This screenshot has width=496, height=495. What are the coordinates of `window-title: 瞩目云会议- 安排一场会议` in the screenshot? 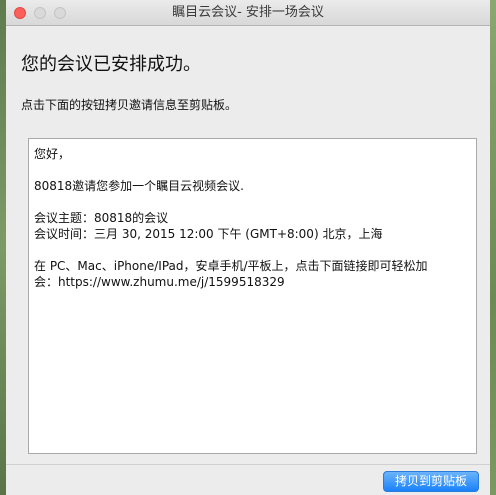 It's located at (248, 12).